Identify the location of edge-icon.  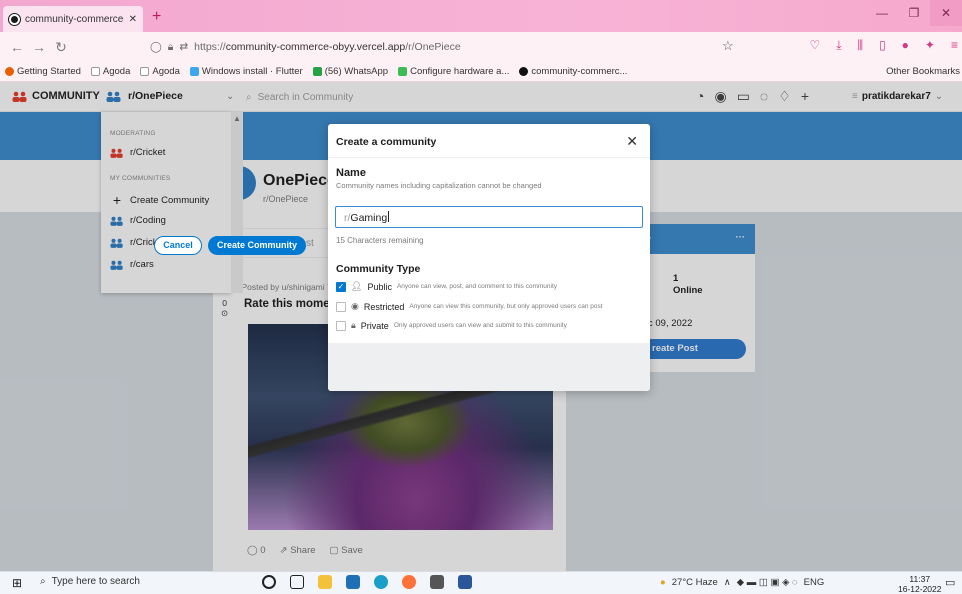
(381, 582).